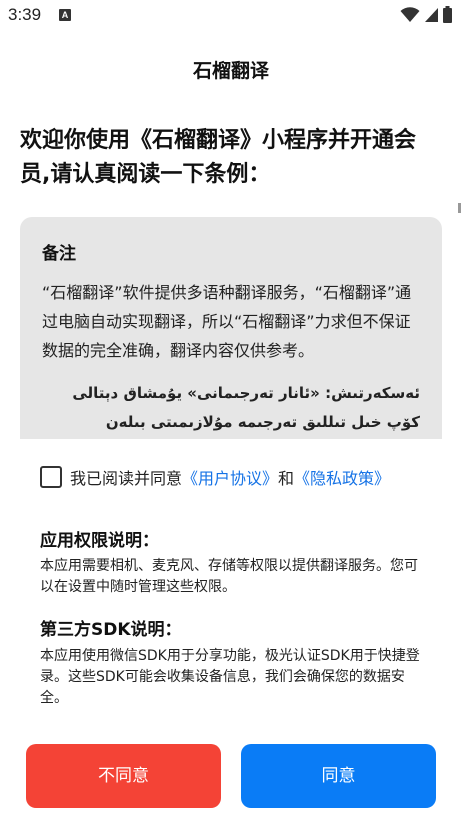 The image size is (462, 821). I want to click on privacy-policy-link: 《隐私政策》, so click(342, 477).